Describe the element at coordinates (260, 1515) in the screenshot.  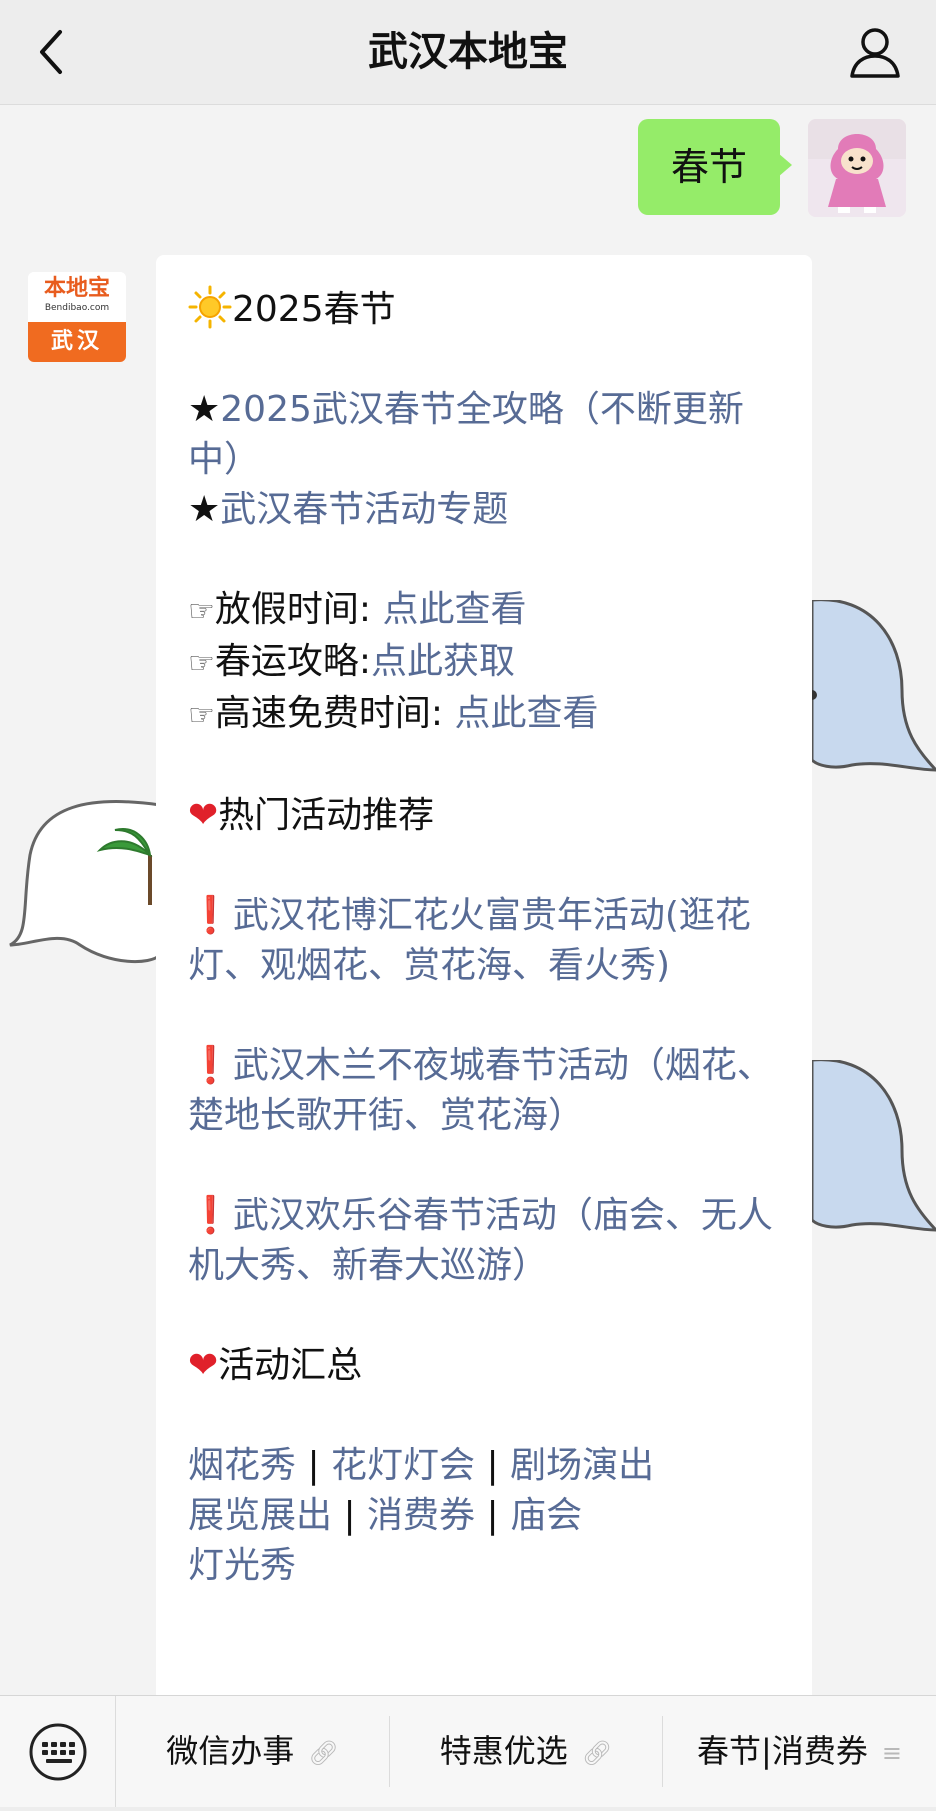
I see `summary-link: 展览展出` at that location.